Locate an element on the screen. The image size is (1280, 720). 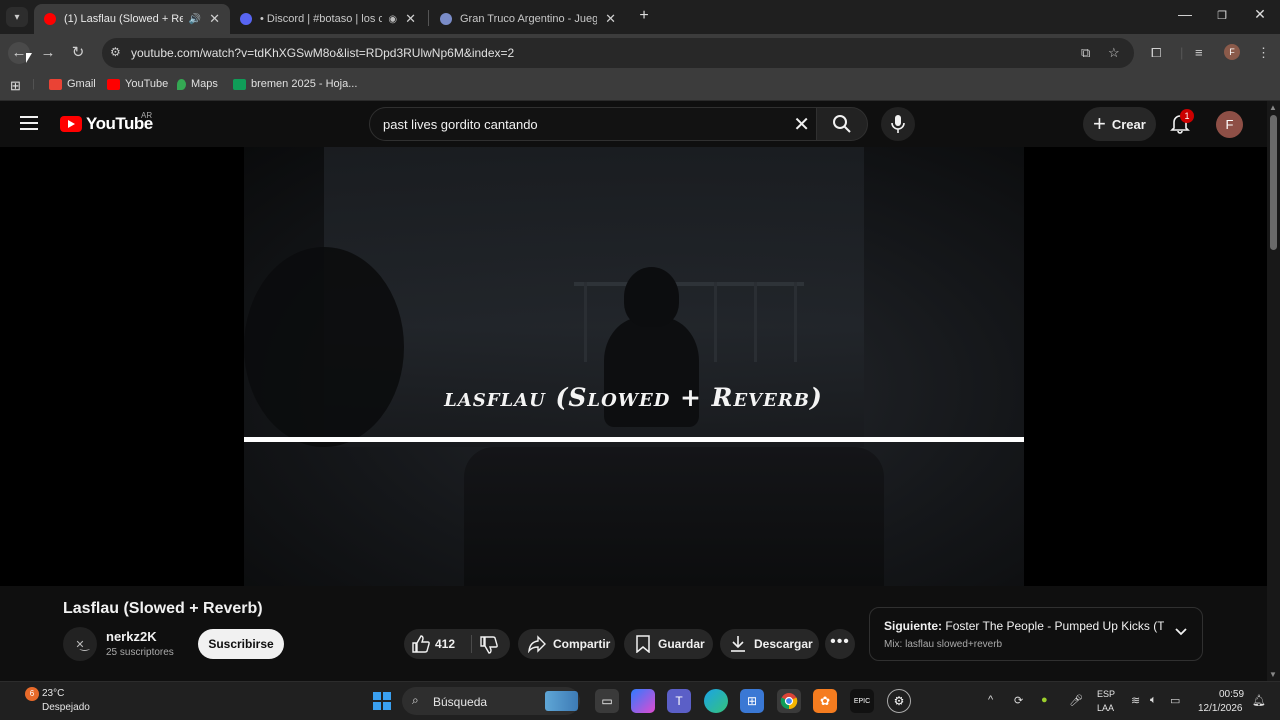
media-controls-icon: ≡ is located at coordinates (1199, 52).